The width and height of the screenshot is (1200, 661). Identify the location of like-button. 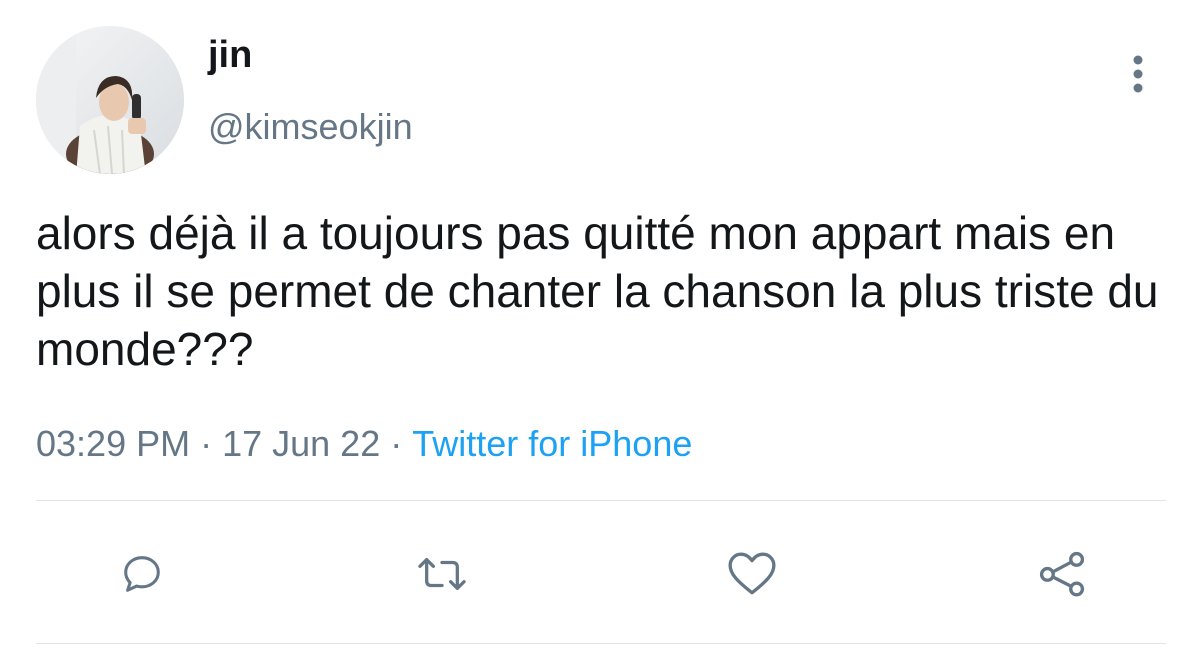
(752, 574).